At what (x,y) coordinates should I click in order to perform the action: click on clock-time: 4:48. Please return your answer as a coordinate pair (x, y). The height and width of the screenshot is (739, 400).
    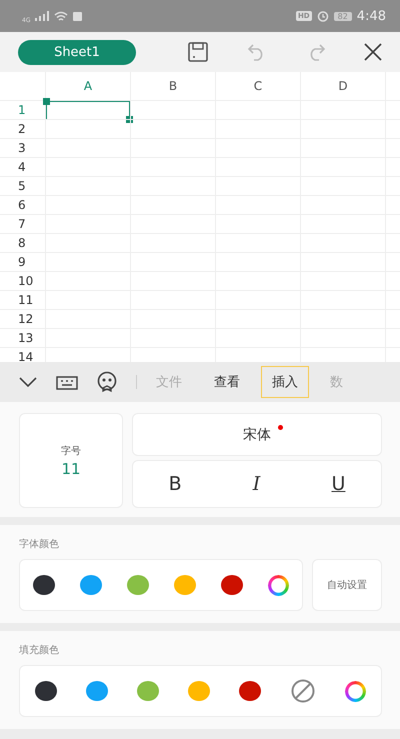
    Looking at the image, I should click on (371, 16).